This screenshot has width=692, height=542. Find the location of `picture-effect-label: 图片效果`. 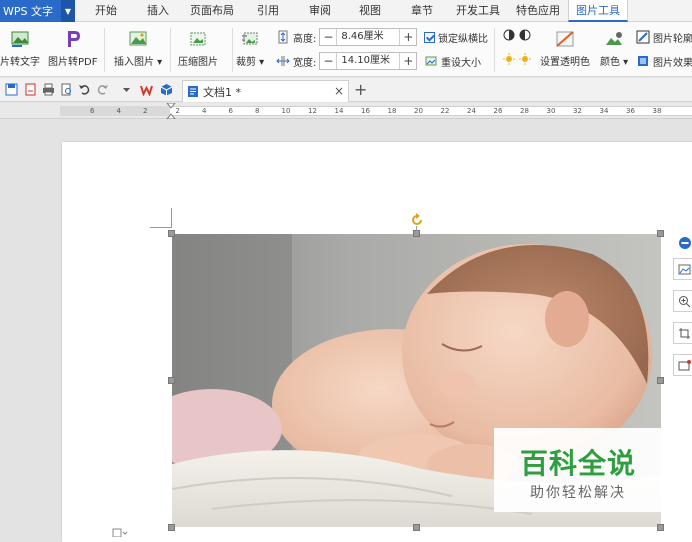

picture-effect-label: 图片效果 is located at coordinates (672, 63).